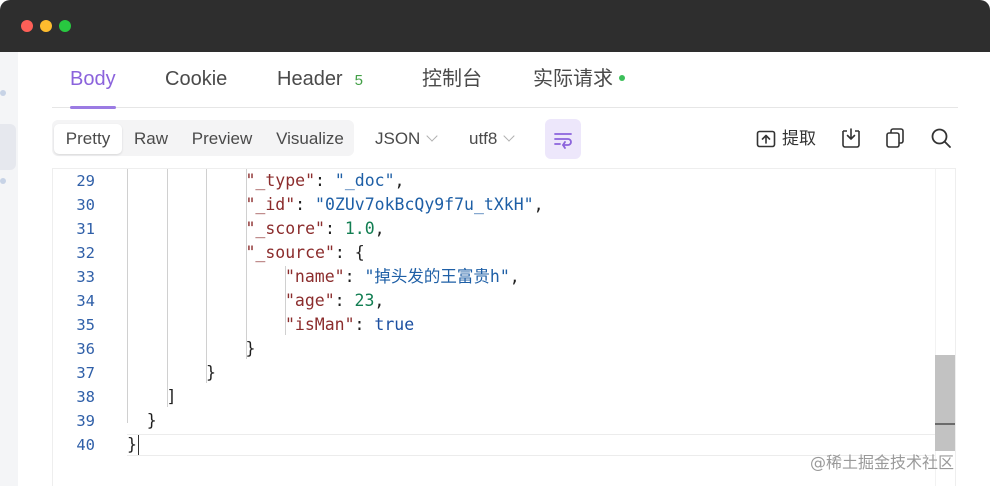 The height and width of the screenshot is (486, 990). What do you see at coordinates (138, 445) in the screenshot?
I see `text-caret` at bounding box center [138, 445].